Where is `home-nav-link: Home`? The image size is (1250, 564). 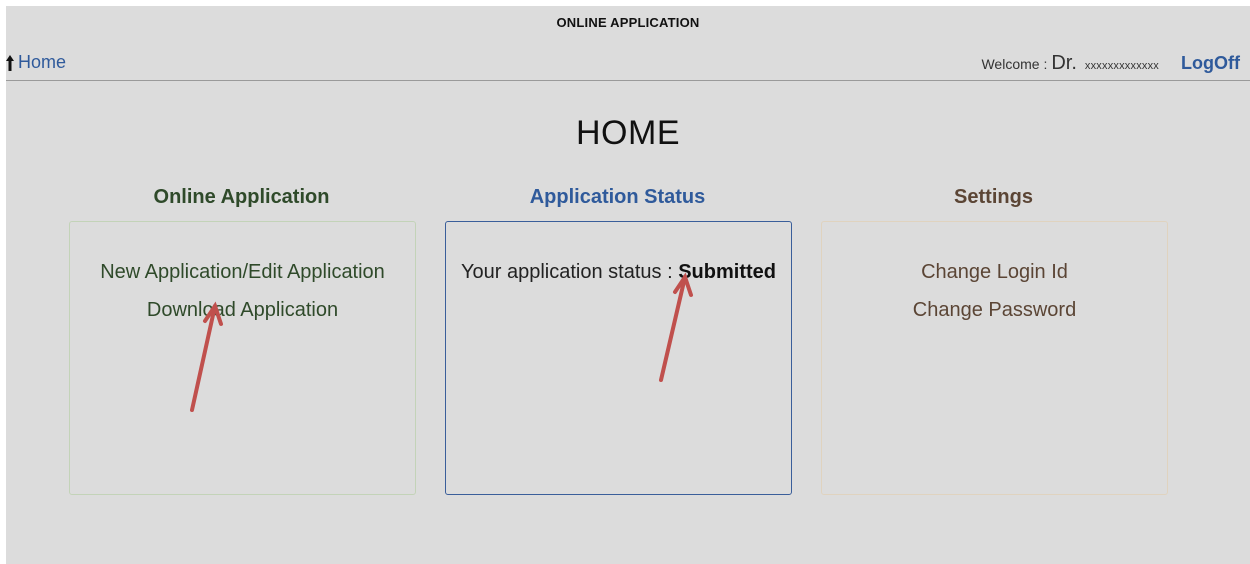
home-nav-link: Home is located at coordinates (36, 62).